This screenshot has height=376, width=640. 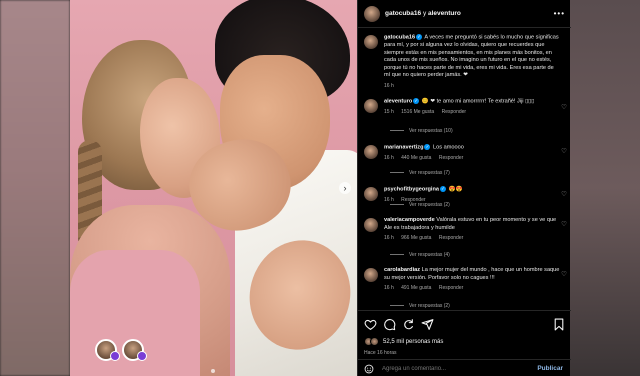 I want to click on comment-username: valeriacampoverde, so click(x=409, y=220).